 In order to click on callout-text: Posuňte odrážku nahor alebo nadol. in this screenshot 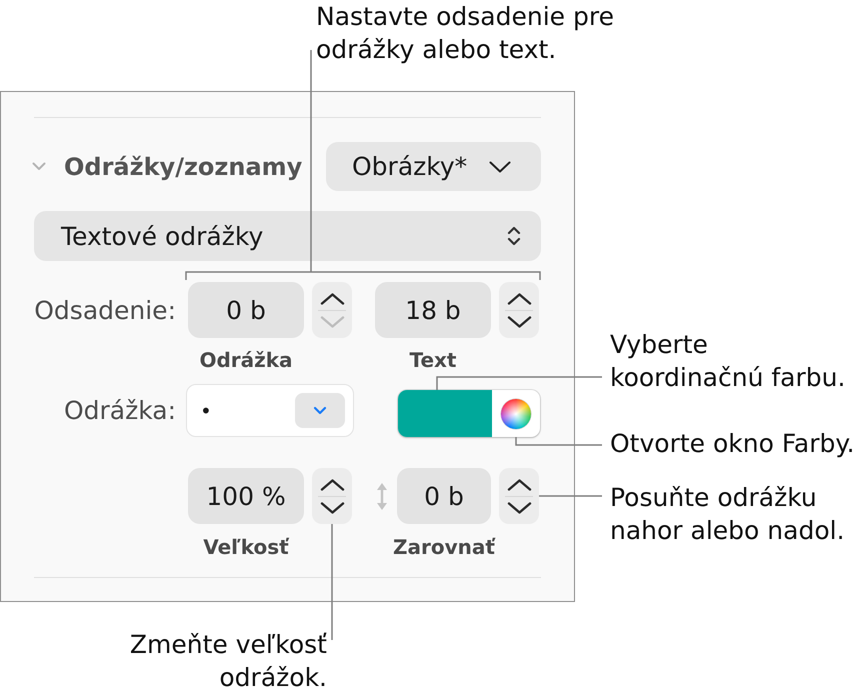, I will do `click(727, 514)`.